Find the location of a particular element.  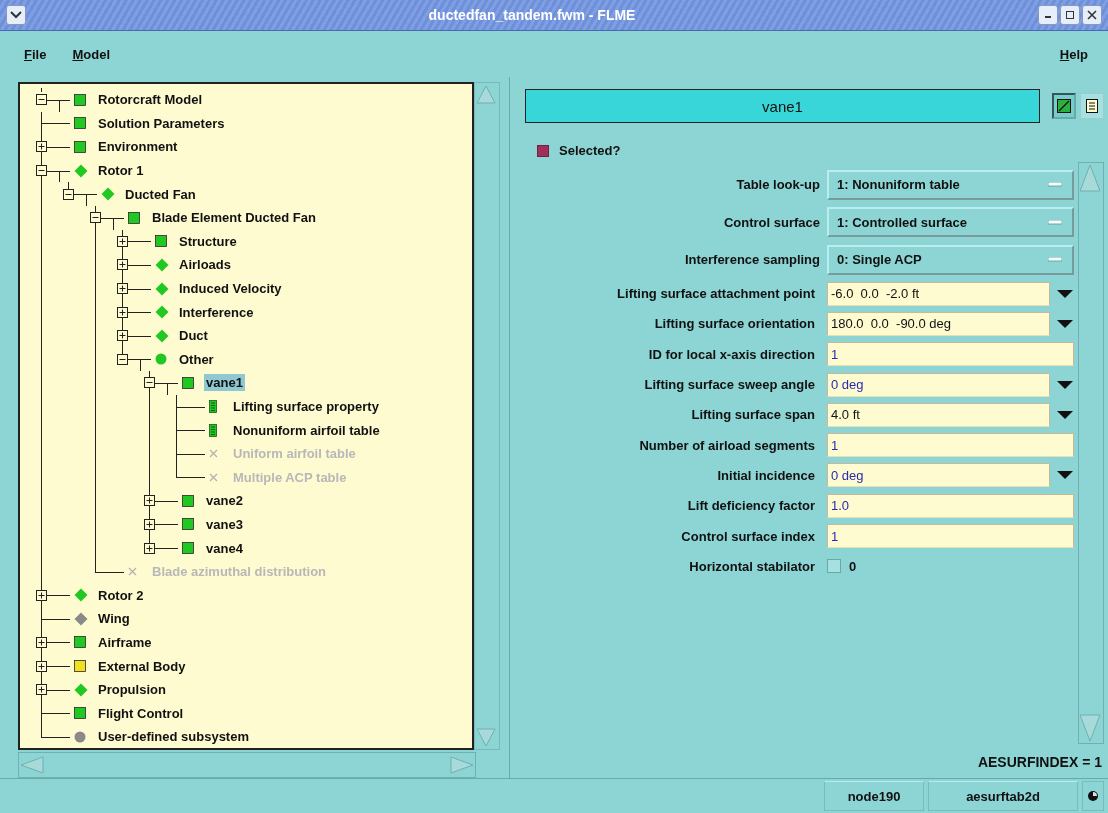

tree-item: Rotor 2 is located at coordinates (121, 595).